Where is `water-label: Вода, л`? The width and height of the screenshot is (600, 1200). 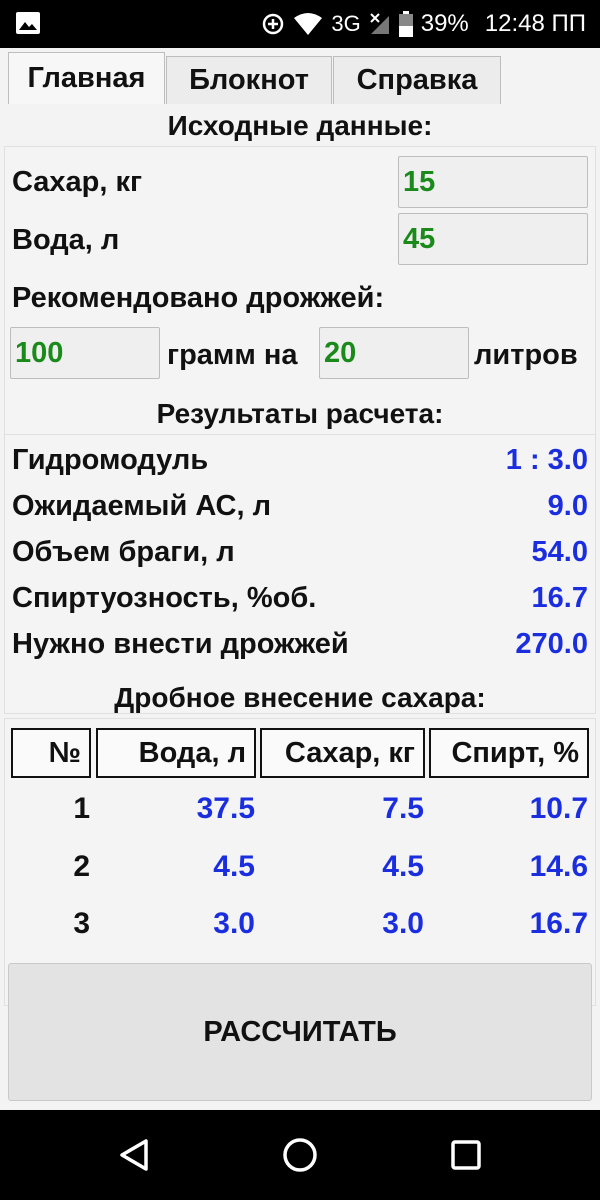
water-label: Вода, л is located at coordinates (66, 240).